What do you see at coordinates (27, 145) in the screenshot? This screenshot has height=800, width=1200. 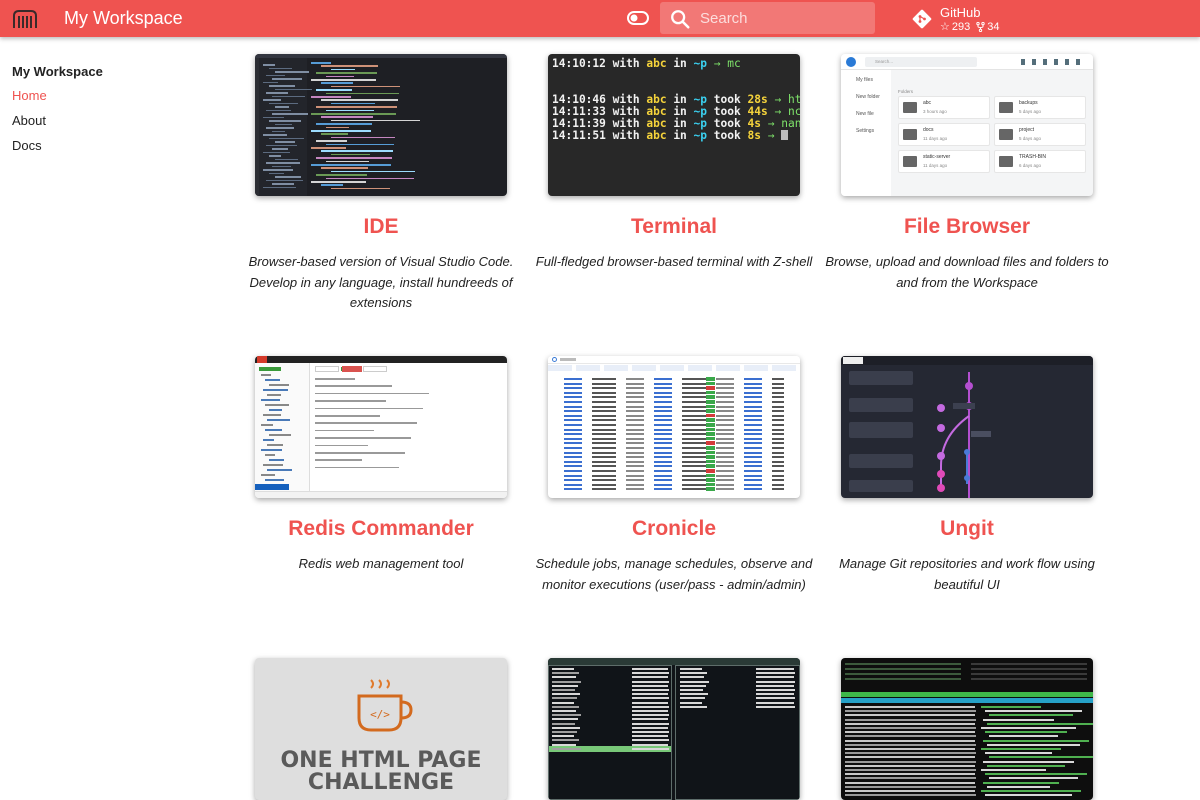 I see `sidebar-item-docs: Docs` at bounding box center [27, 145].